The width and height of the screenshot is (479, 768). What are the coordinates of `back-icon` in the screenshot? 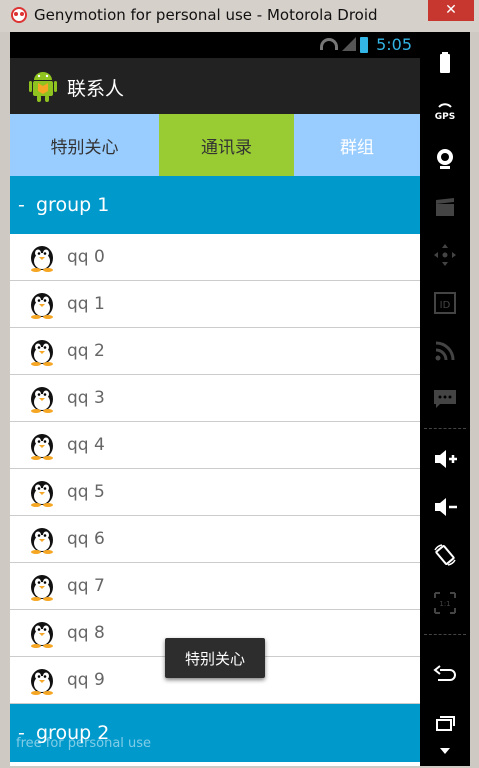 It's located at (445, 675).